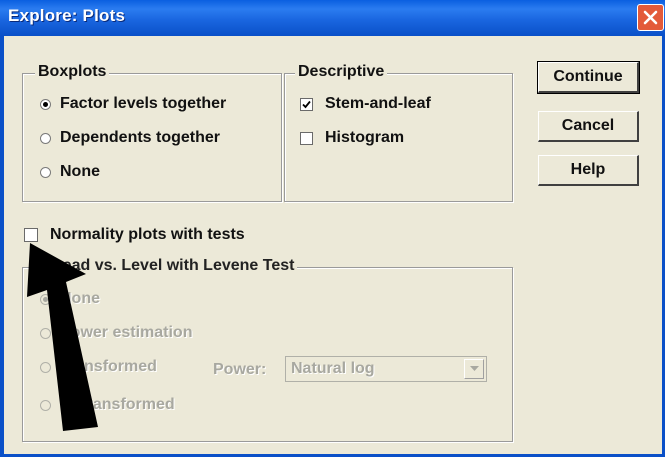 The width and height of the screenshot is (665, 457). I want to click on radio-label: Power estimation, so click(126, 332).